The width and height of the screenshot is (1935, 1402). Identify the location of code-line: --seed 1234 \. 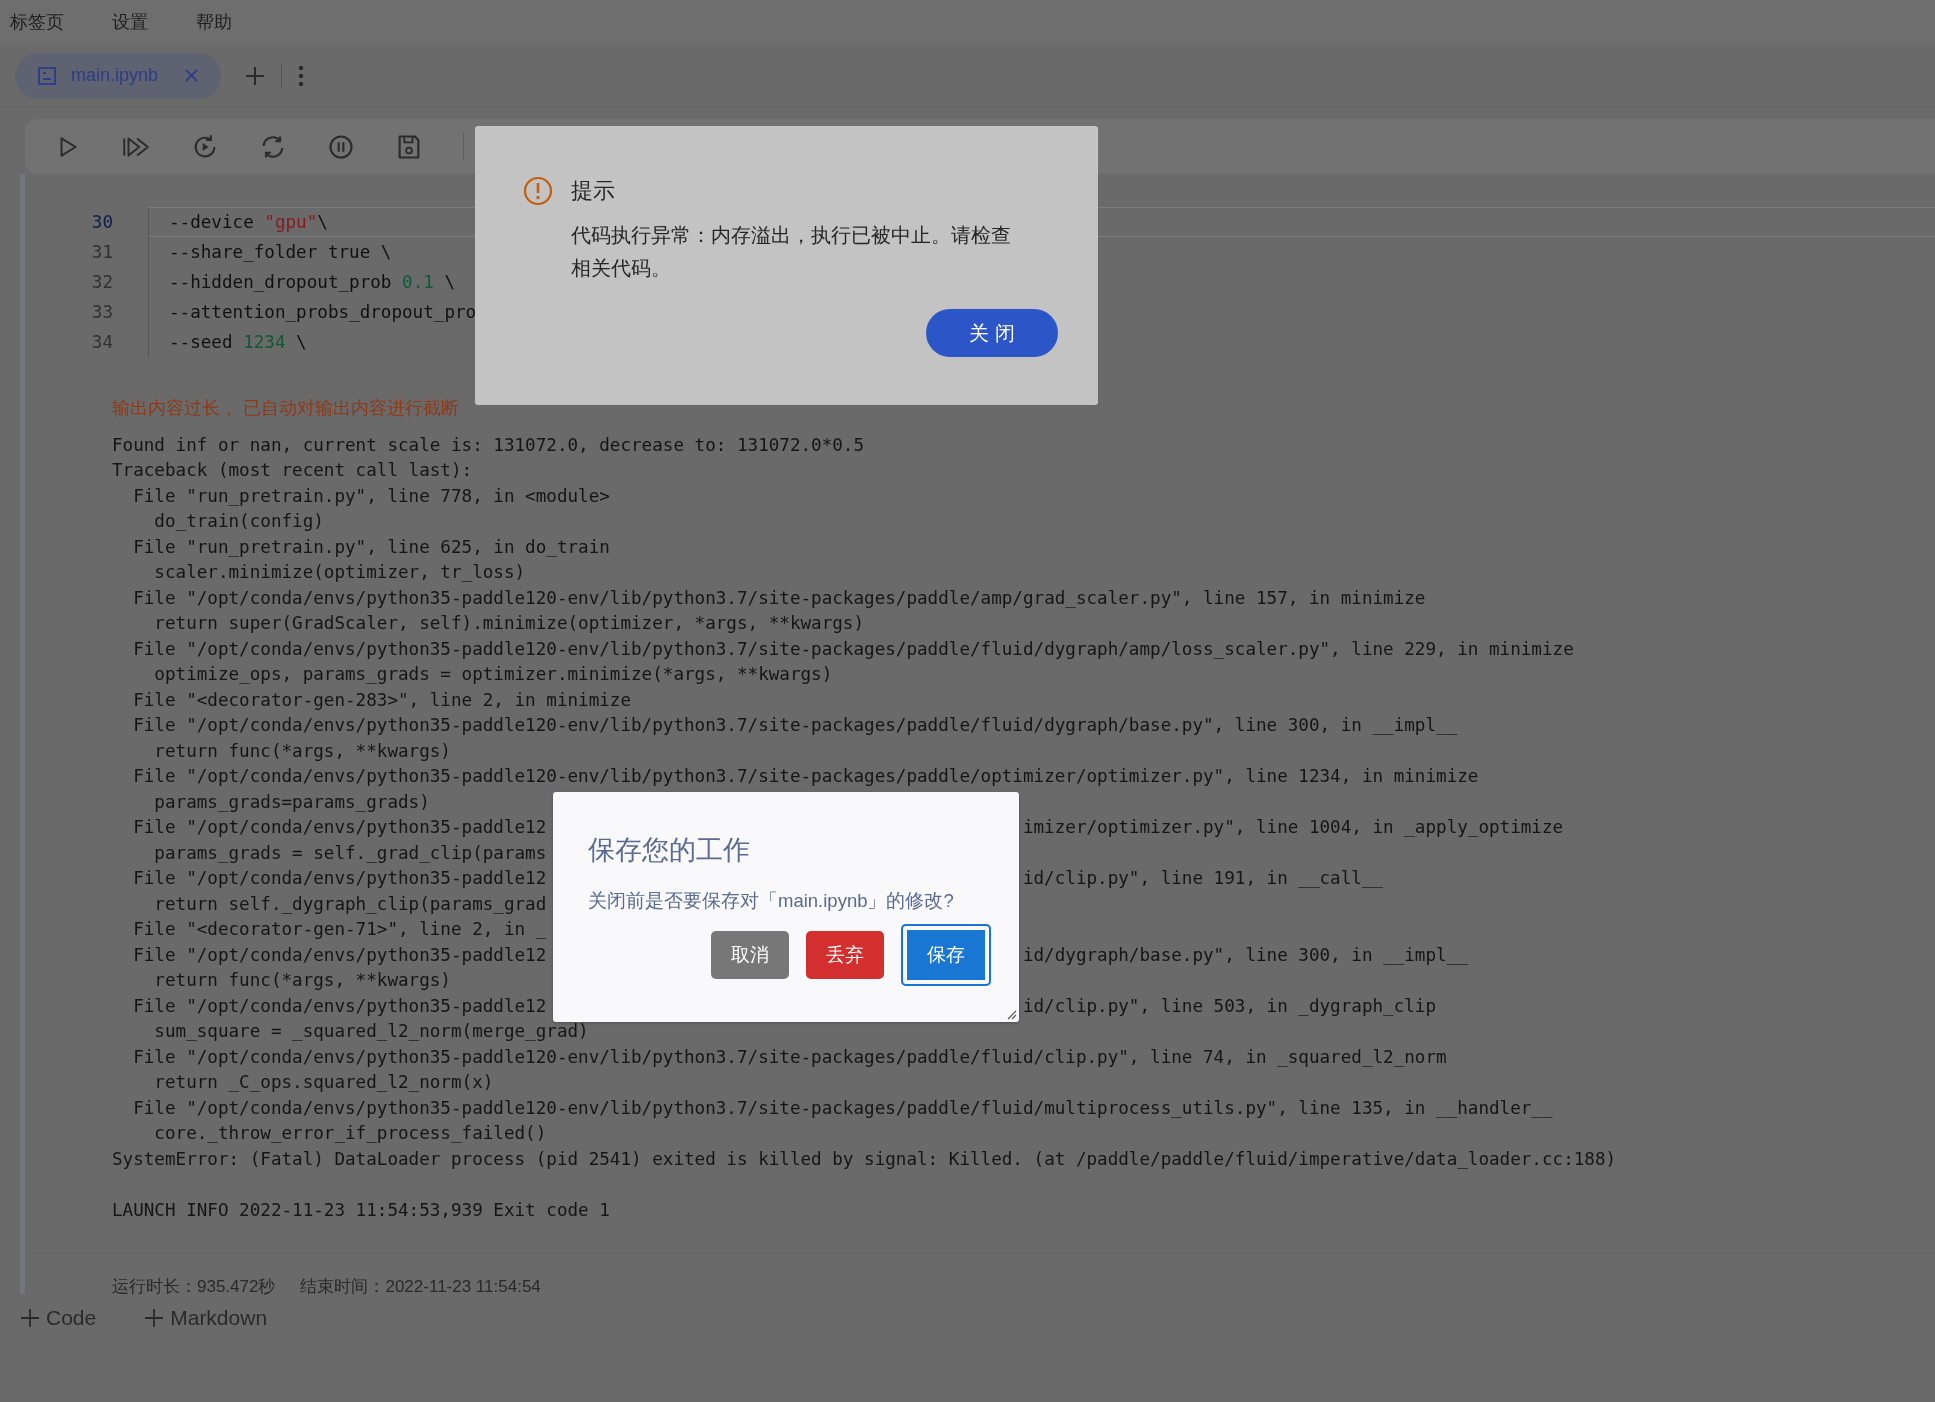
(238, 342).